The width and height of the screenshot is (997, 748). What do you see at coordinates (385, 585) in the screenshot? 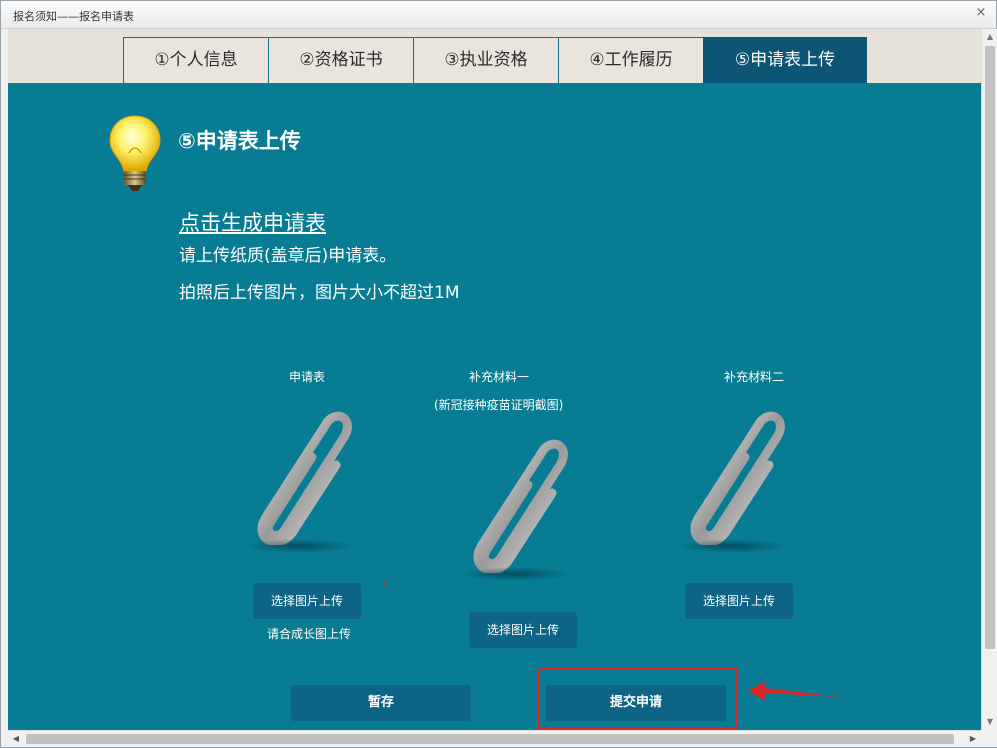
I see `required-marker: *` at bounding box center [385, 585].